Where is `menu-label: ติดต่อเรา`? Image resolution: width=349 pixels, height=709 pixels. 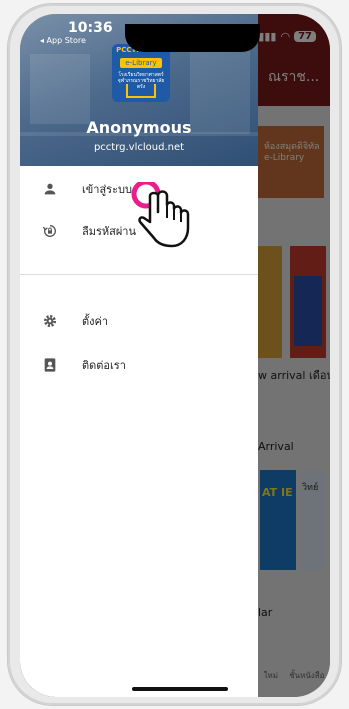
menu-label: ติดต่อเรา is located at coordinates (104, 365).